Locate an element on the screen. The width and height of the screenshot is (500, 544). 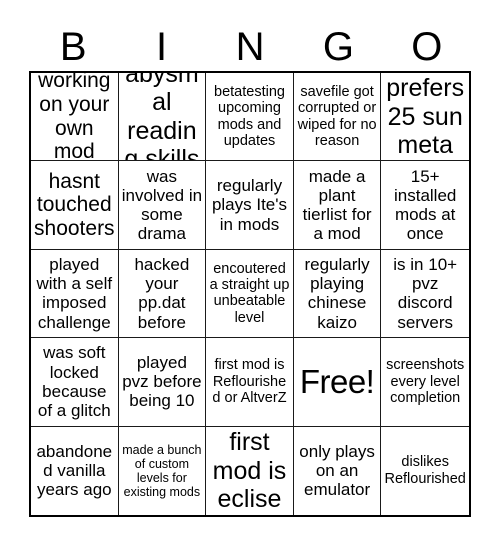
bingo-cell-label: dislikes Reflourished is located at coordinates (425, 470).